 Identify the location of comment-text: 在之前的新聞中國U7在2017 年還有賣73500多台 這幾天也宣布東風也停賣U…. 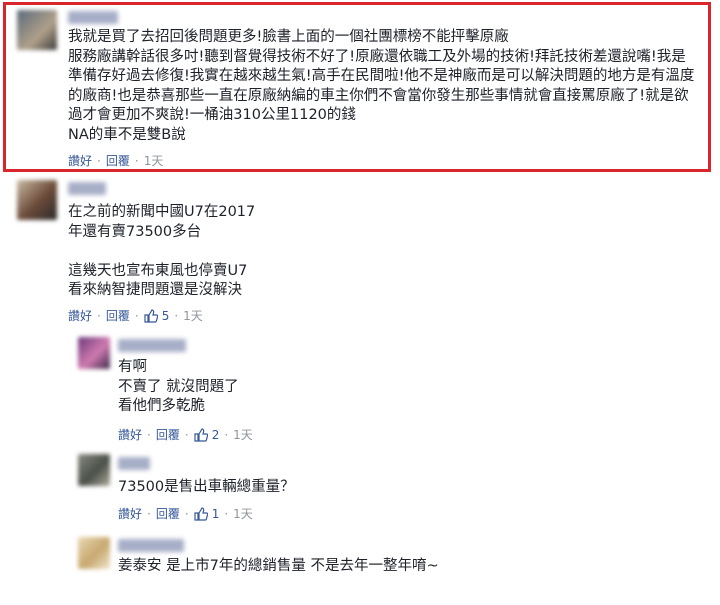
(162, 251).